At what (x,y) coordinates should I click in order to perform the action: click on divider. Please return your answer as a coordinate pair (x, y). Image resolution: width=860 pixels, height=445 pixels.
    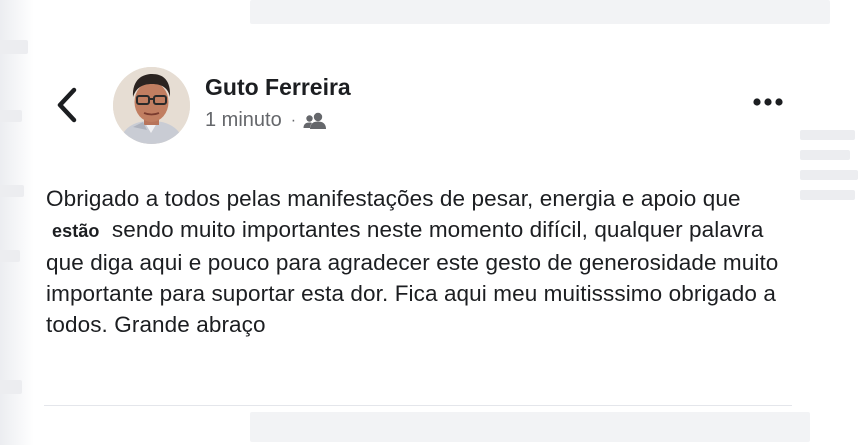
    Looking at the image, I should click on (418, 405).